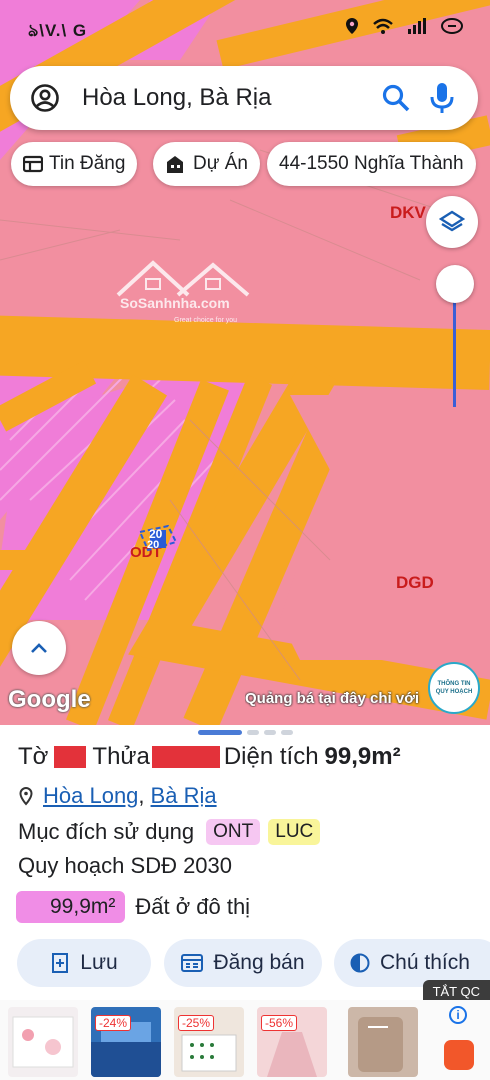 This screenshot has height=1080, width=490. Describe the element at coordinates (396, 98) in the screenshot. I see `search-icon` at that location.